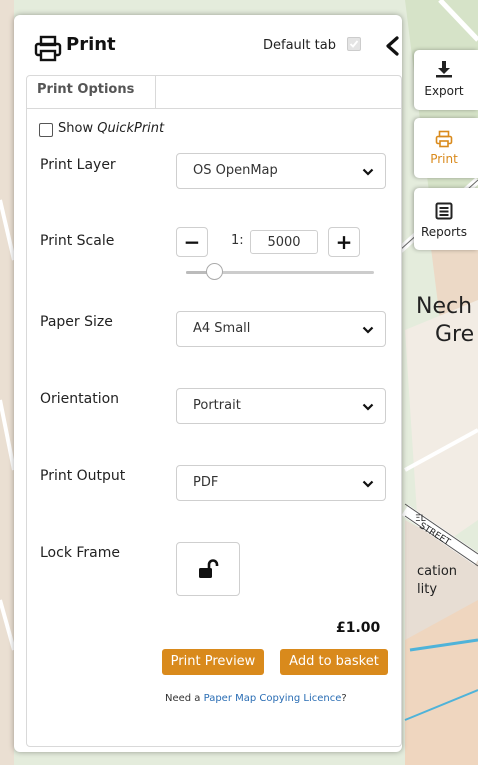 Image resolution: width=478 pixels, height=765 pixels. What do you see at coordinates (444, 159) in the screenshot?
I see `side-tab-label: Print` at bounding box center [444, 159].